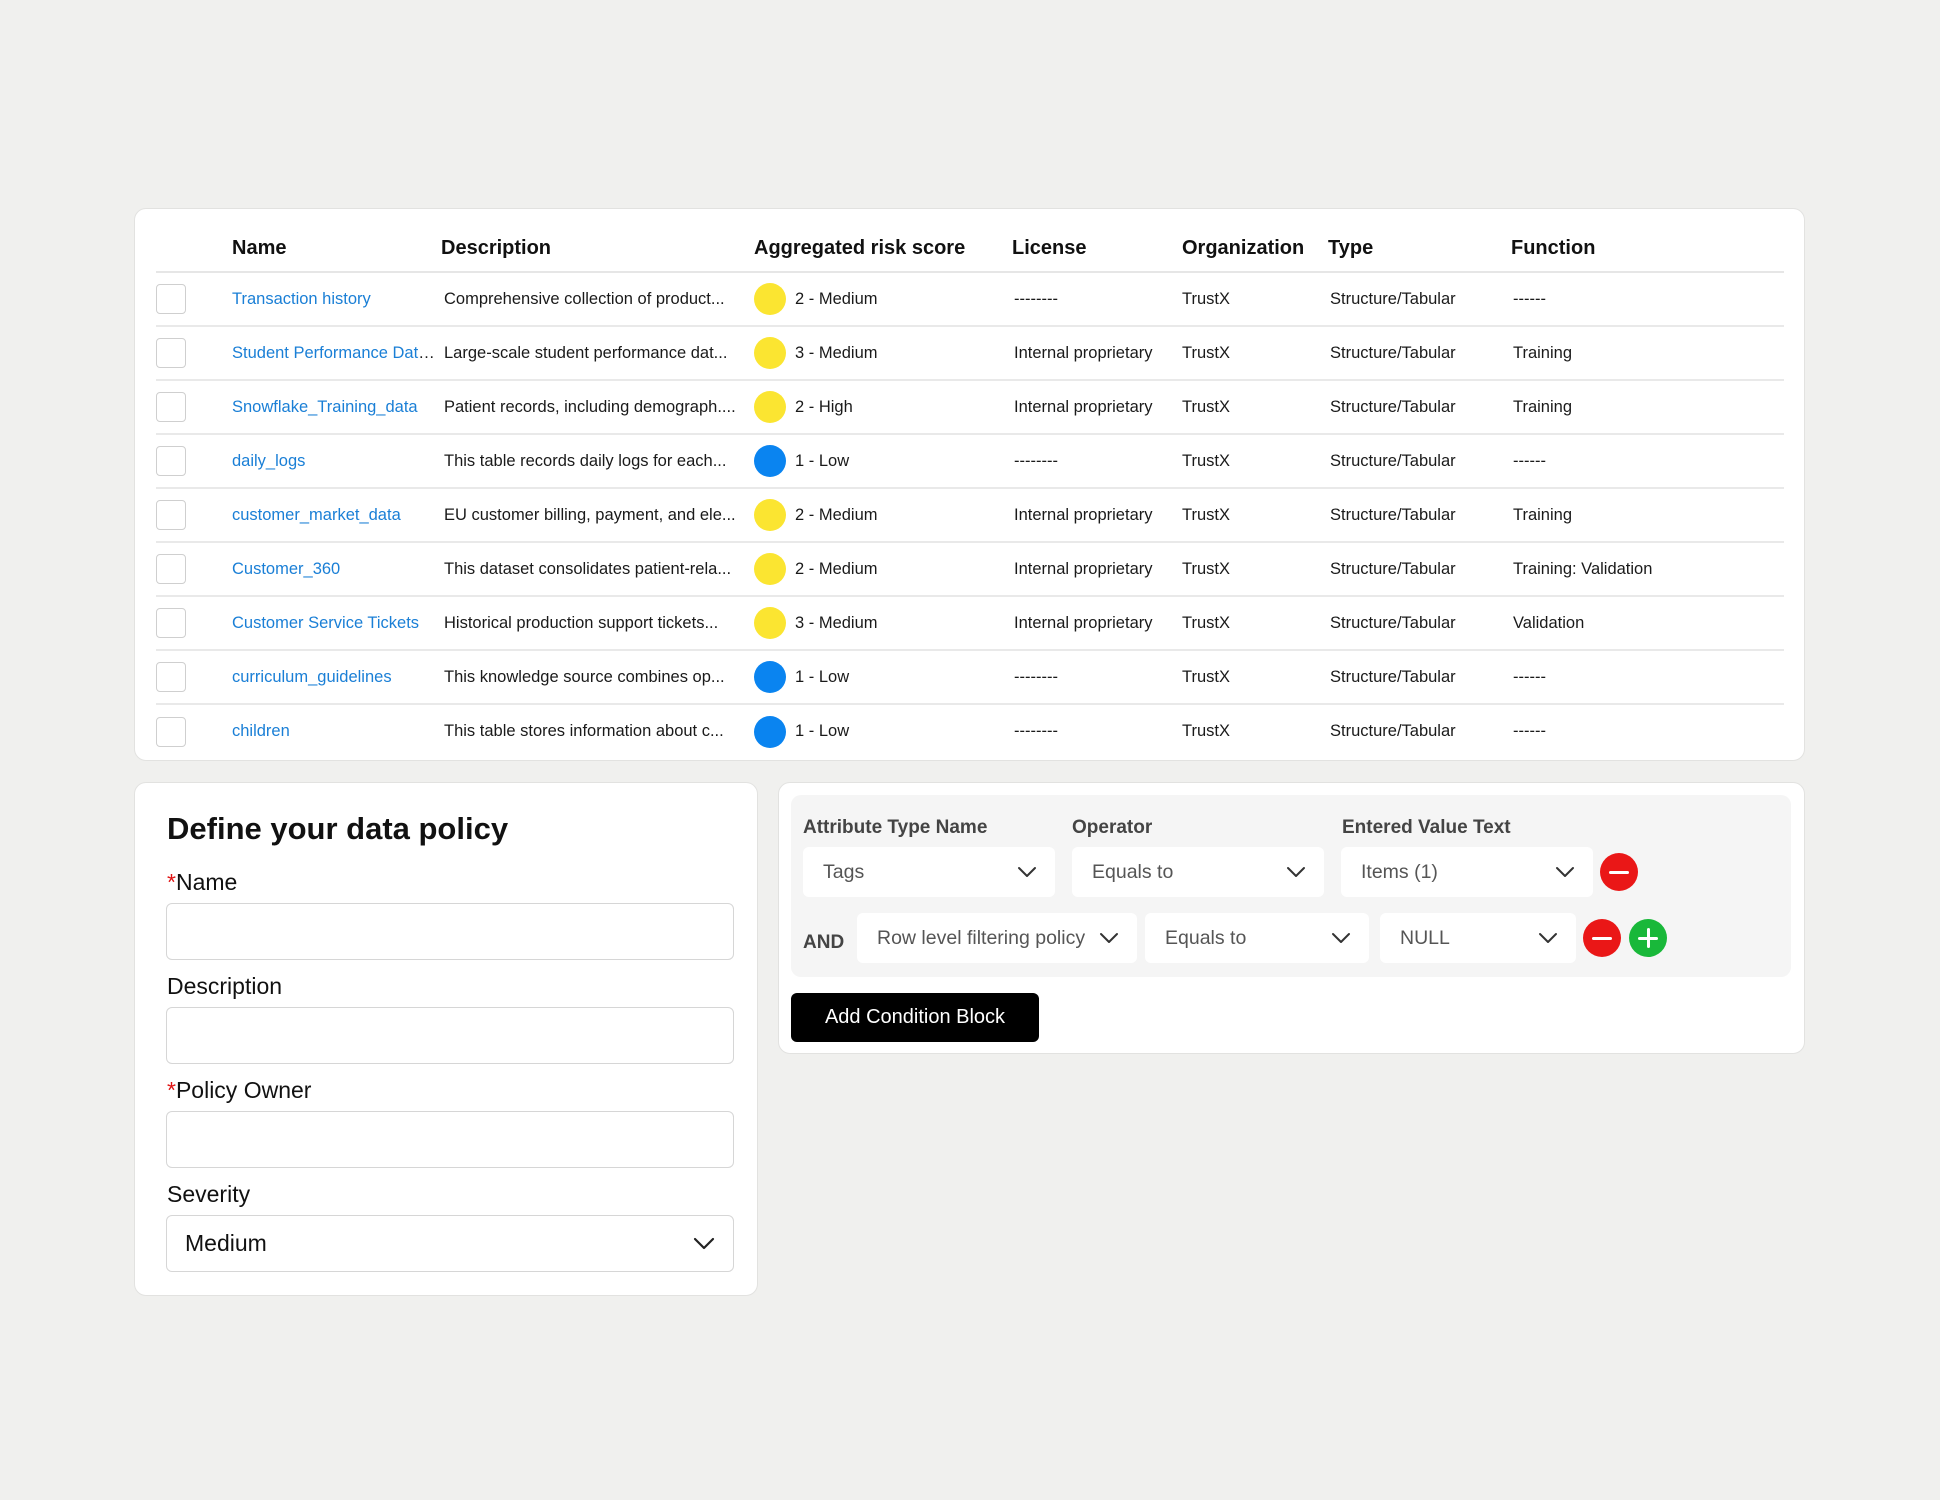  Describe the element at coordinates (336, 461) in the screenshot. I see `name-cell: daily_logs` at that location.